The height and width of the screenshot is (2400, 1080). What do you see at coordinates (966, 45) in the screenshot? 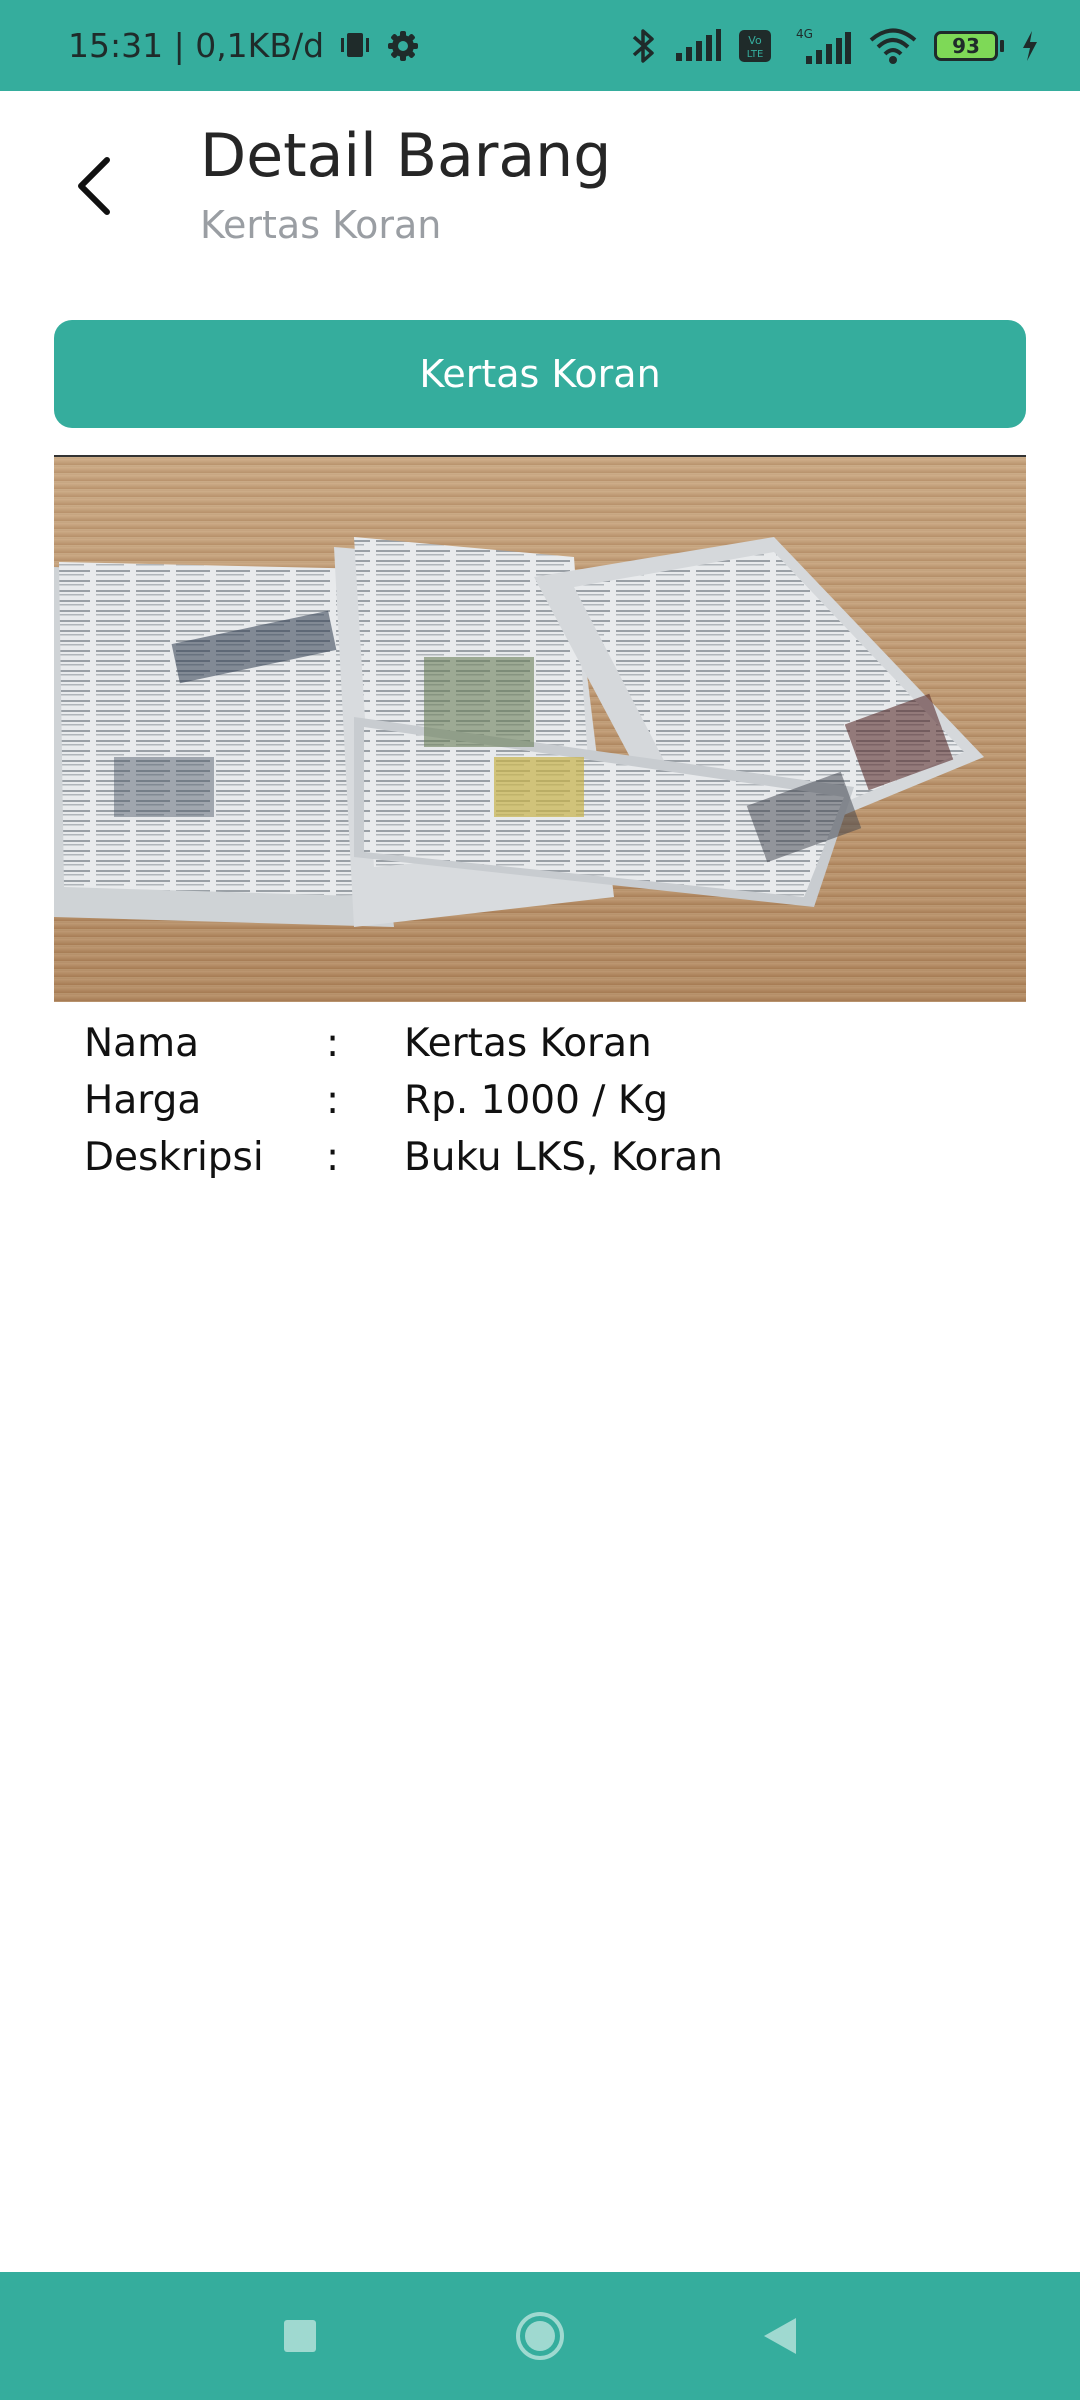
I see `battery-level: 93` at bounding box center [966, 45].